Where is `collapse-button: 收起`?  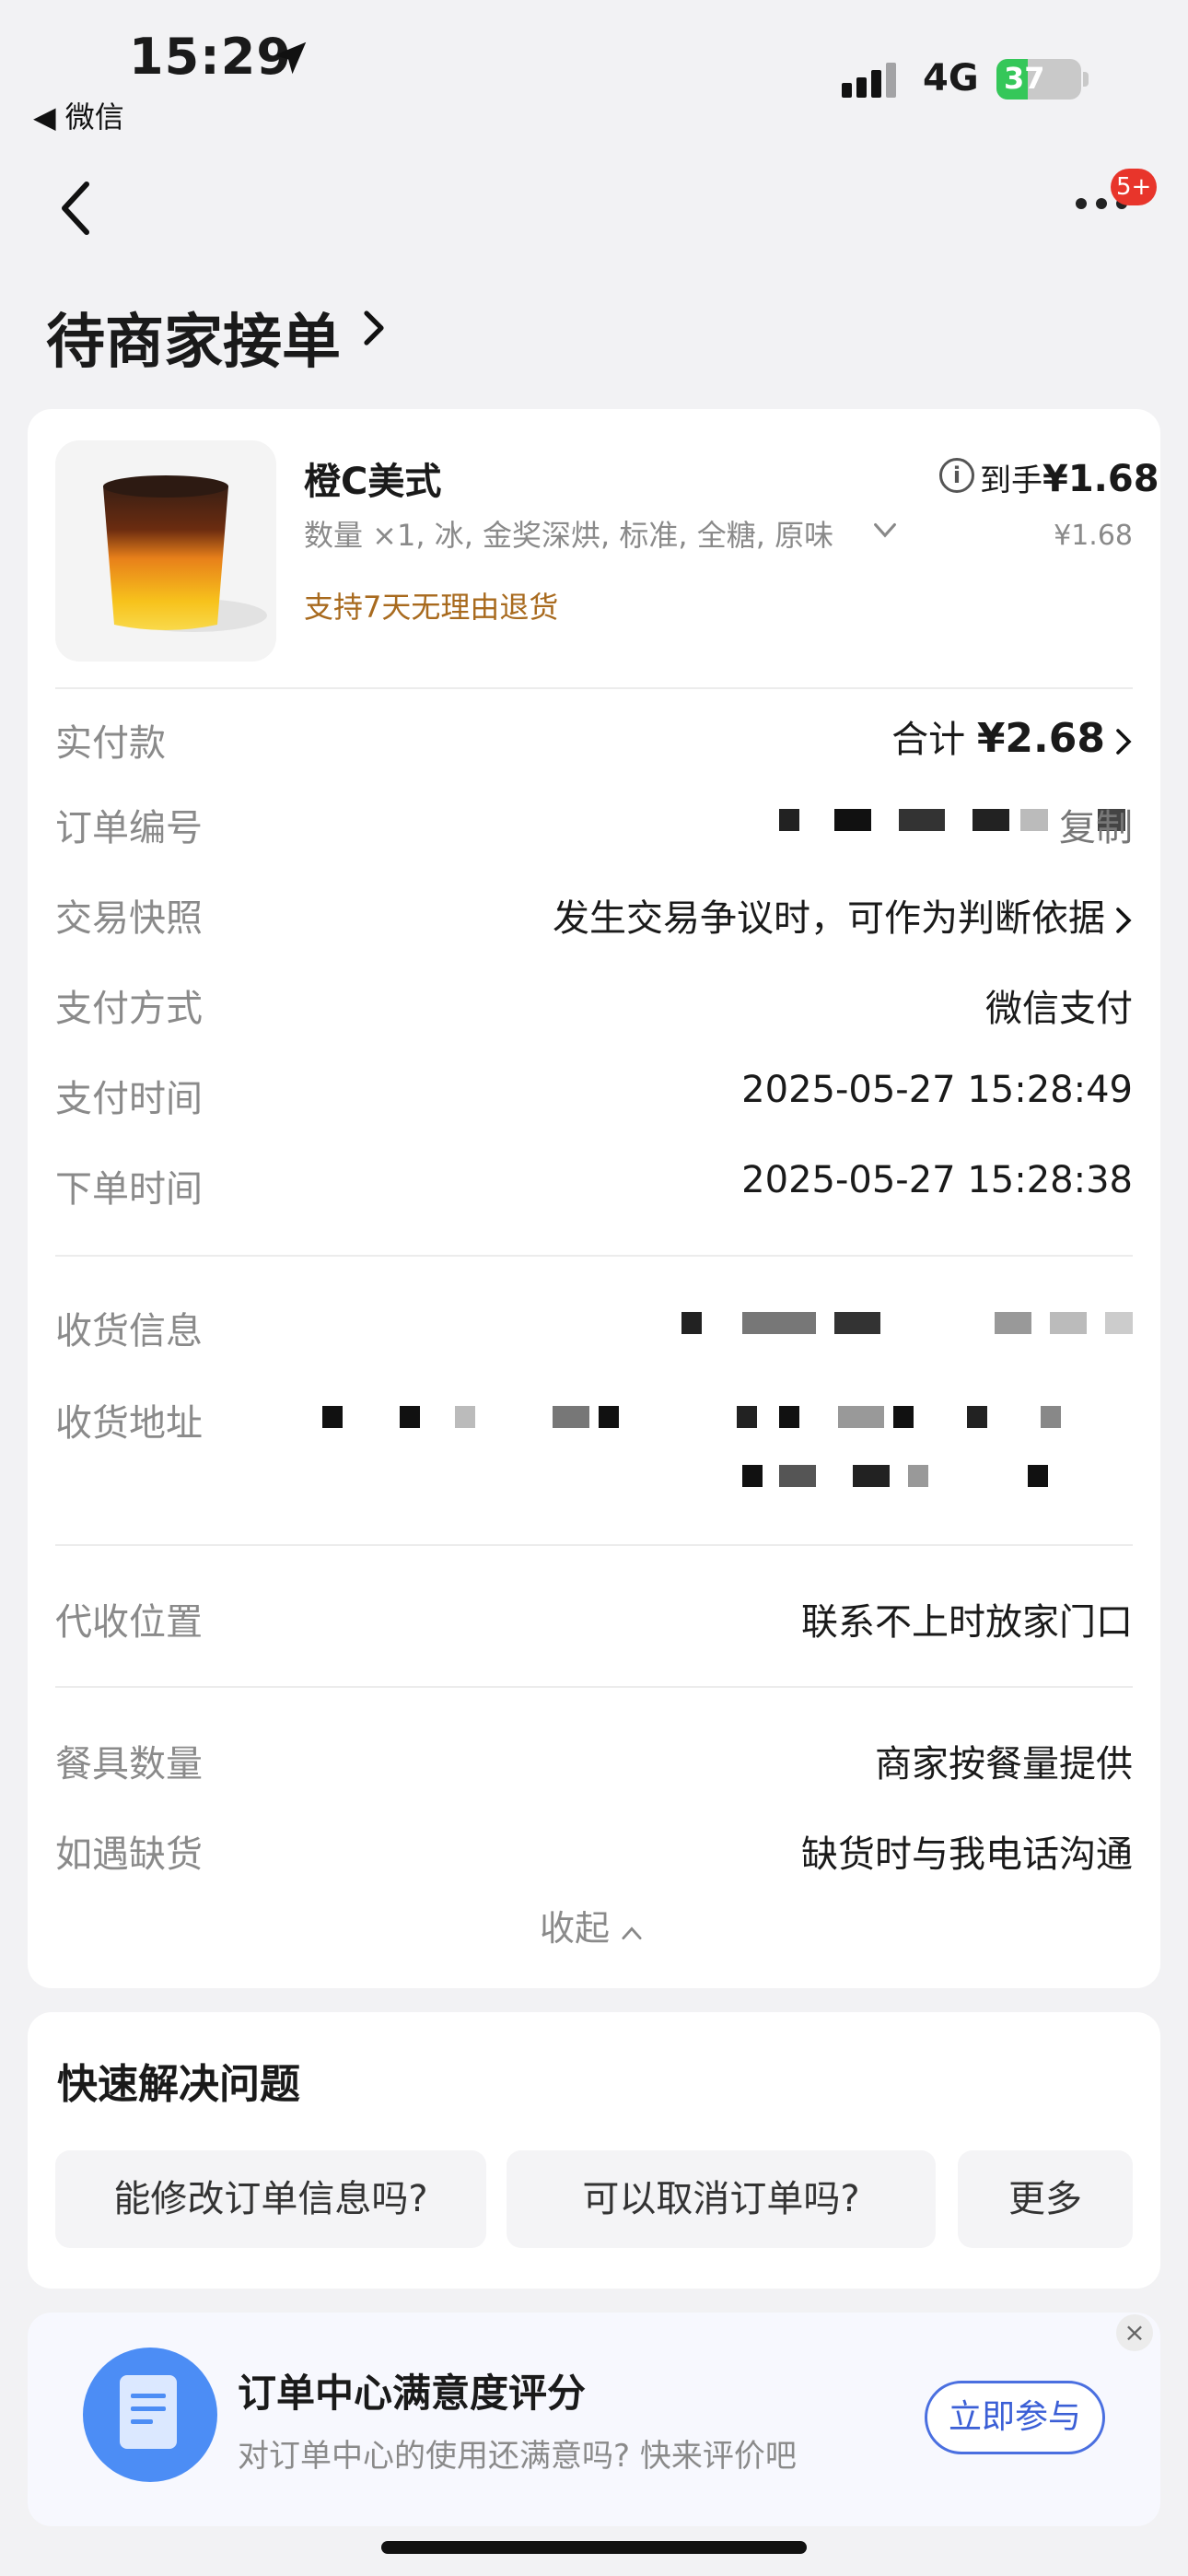
collapse-button: 收起 is located at coordinates (591, 1925).